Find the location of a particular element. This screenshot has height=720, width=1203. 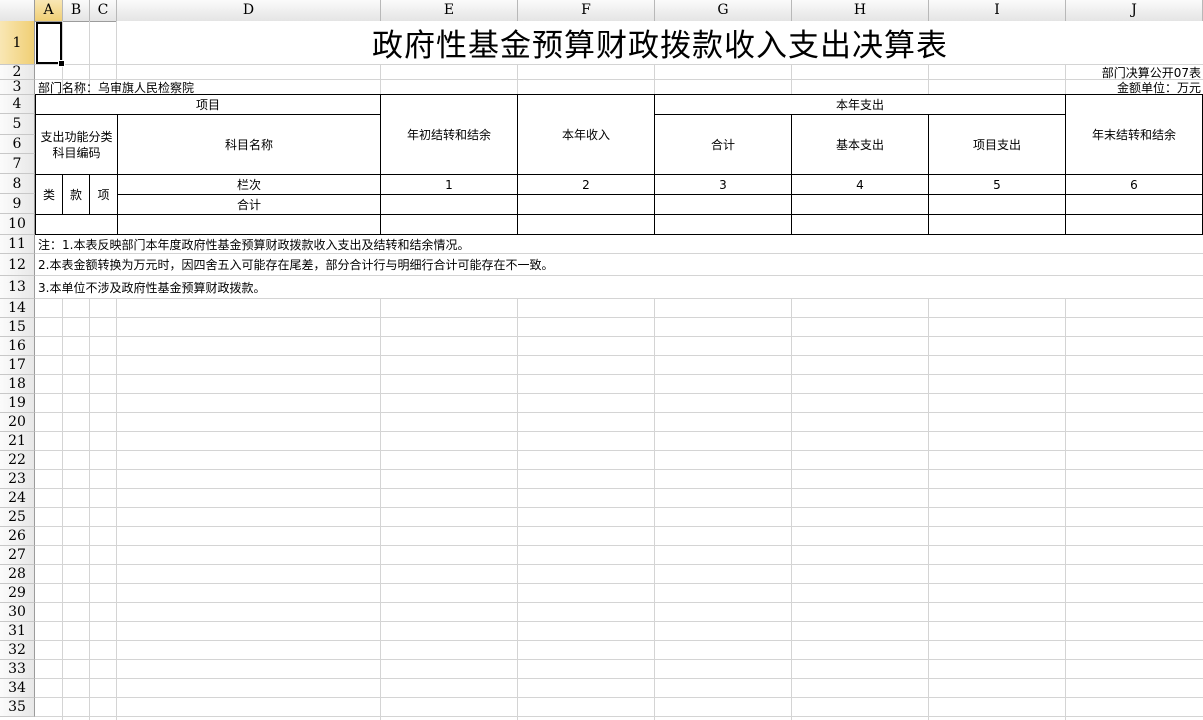

report-title: 政府性基金预算财政拨款收入支出决算表 is located at coordinates (660, 42).